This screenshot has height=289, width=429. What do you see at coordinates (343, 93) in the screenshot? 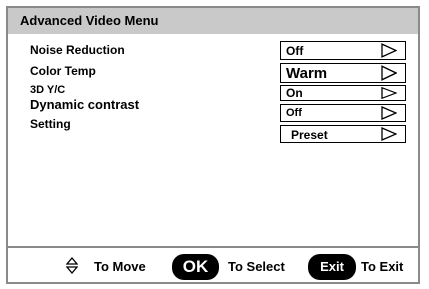
I see `3d-yc-selector: On` at bounding box center [343, 93].